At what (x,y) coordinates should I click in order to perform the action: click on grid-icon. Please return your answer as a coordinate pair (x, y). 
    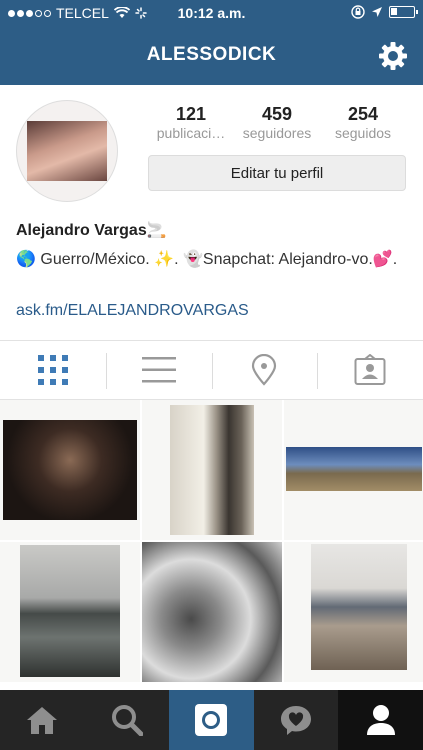
    Looking at the image, I should click on (52, 370).